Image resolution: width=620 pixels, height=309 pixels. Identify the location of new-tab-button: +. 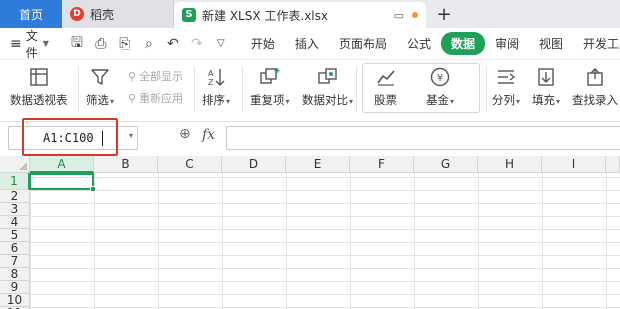
(444, 14).